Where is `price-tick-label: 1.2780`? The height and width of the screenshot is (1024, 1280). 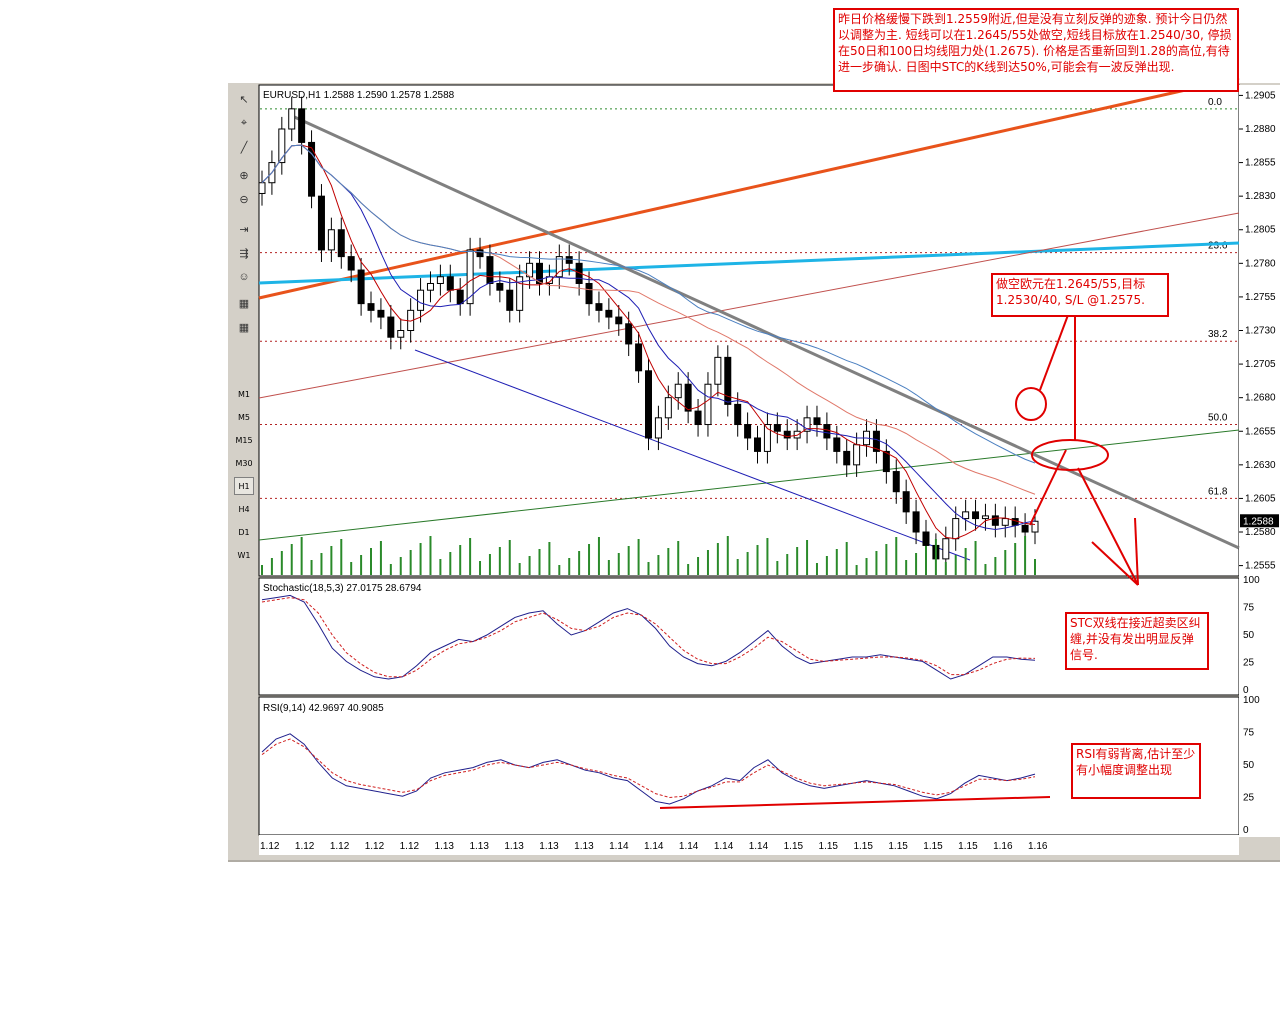
price-tick-label: 1.2780 is located at coordinates (1260, 263).